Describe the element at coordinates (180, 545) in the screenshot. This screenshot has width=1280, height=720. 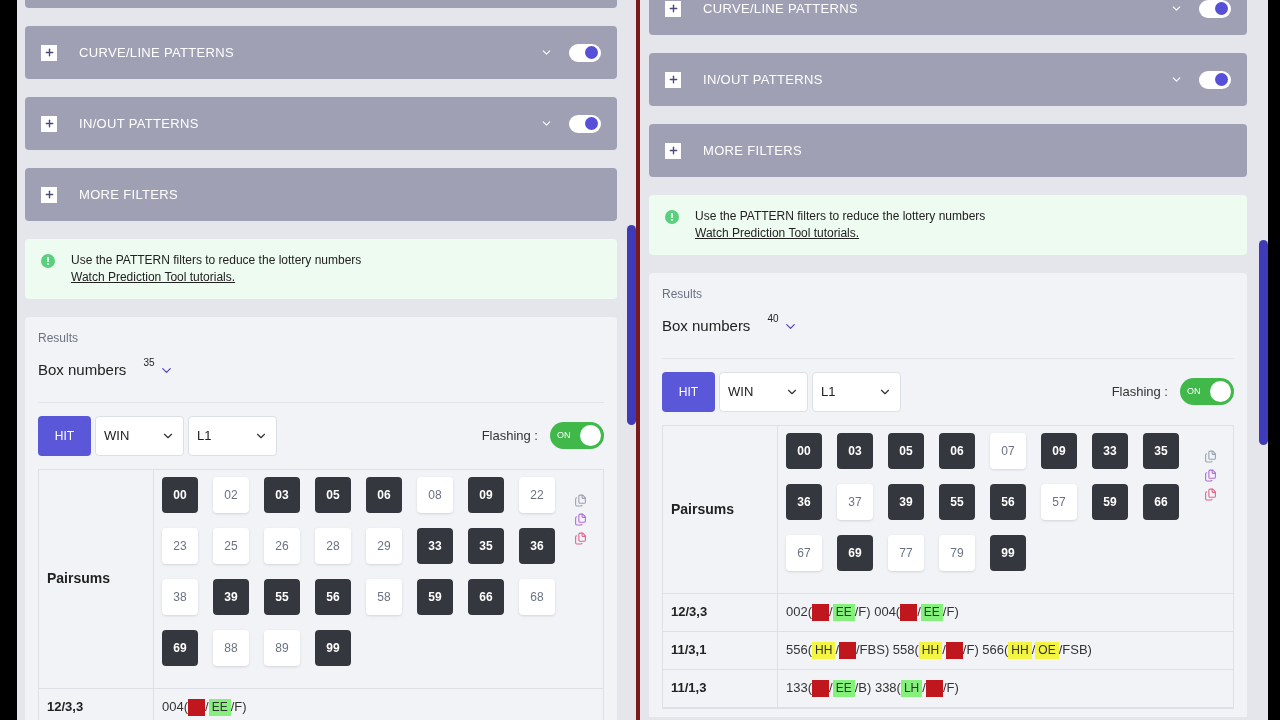
I see `number-tile: 23` at that location.